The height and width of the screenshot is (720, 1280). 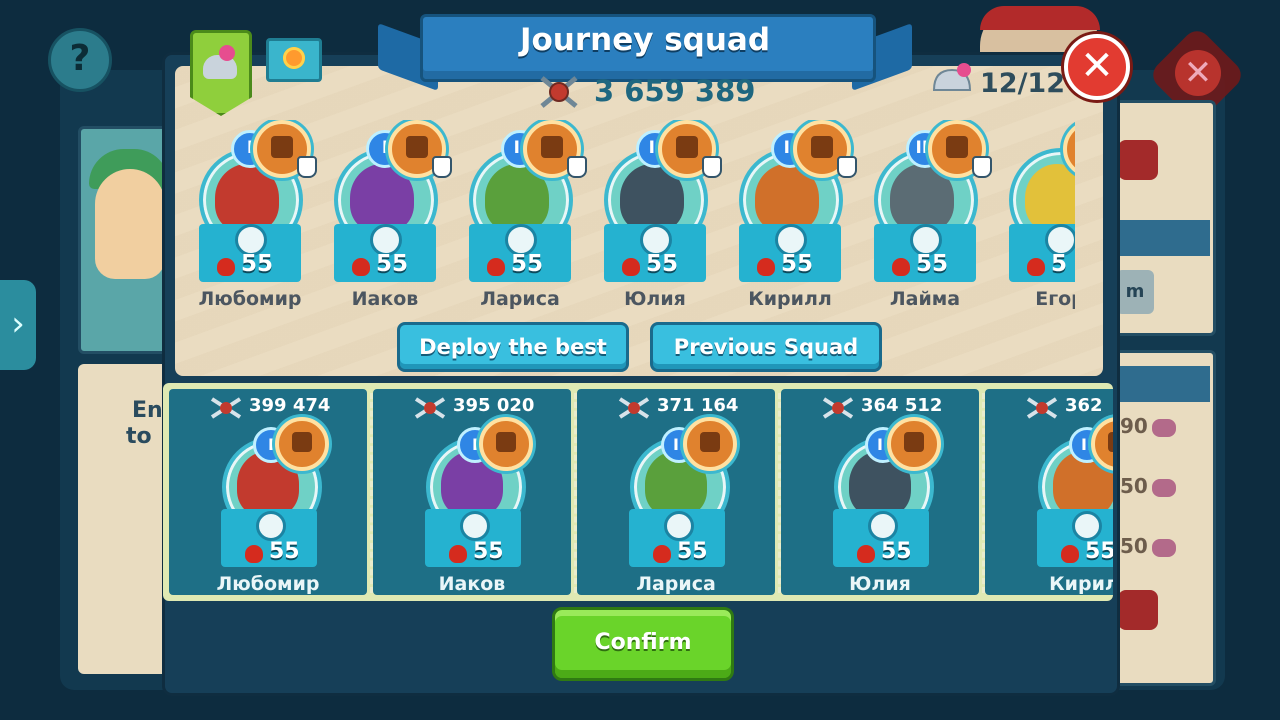 I want to click on hero-power: 399 474, so click(x=290, y=405).